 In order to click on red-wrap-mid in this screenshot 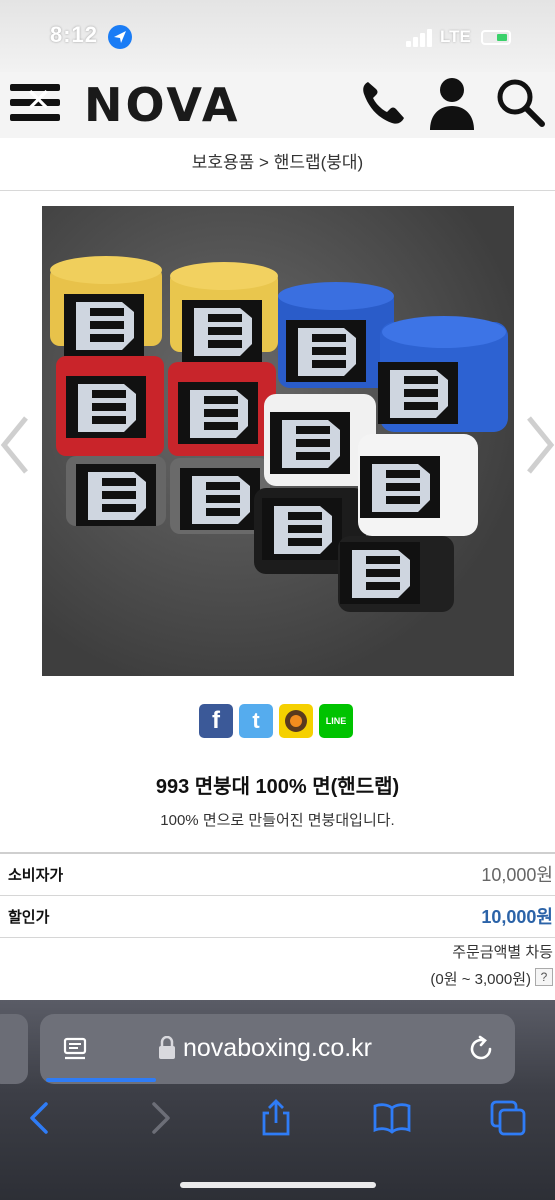, I will do `click(222, 409)`.